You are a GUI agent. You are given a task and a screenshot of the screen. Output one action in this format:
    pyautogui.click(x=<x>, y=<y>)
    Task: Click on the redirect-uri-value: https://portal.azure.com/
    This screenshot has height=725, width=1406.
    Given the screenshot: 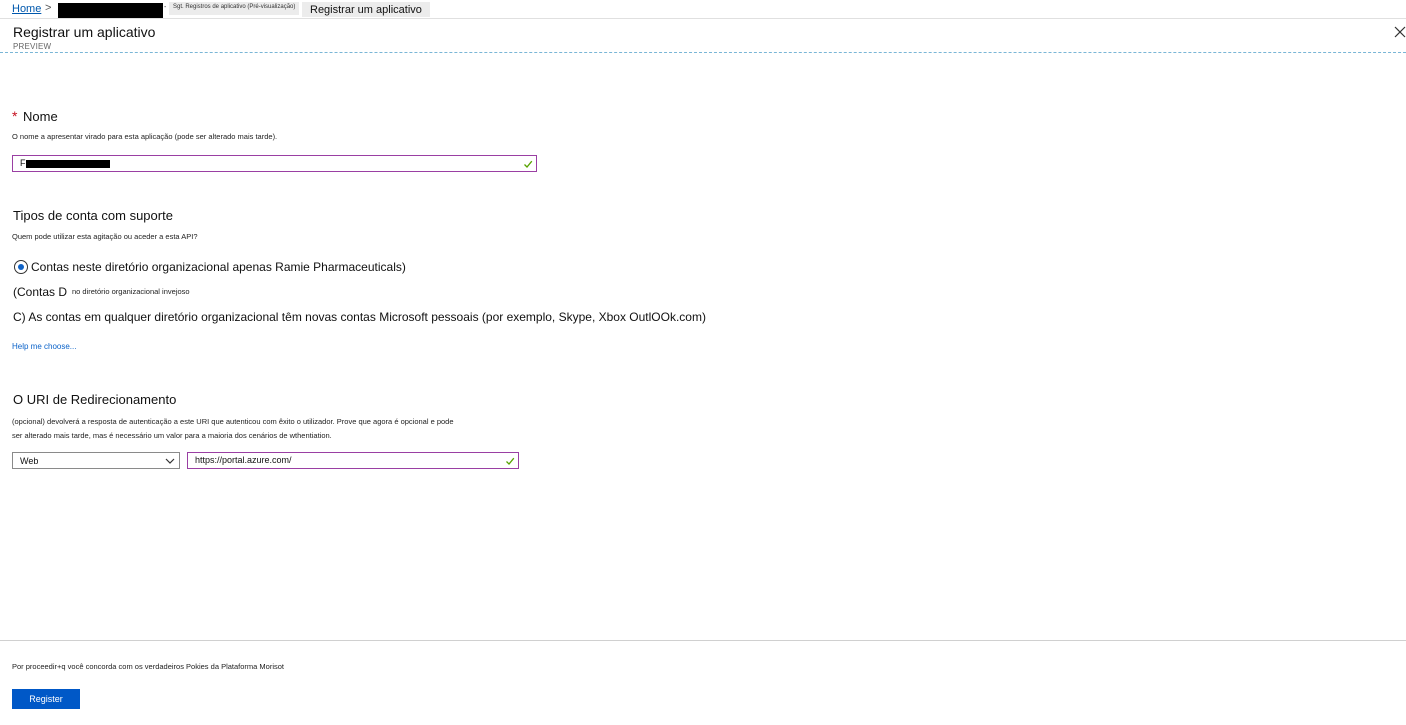 What is the action you would take?
    pyautogui.click(x=243, y=460)
    